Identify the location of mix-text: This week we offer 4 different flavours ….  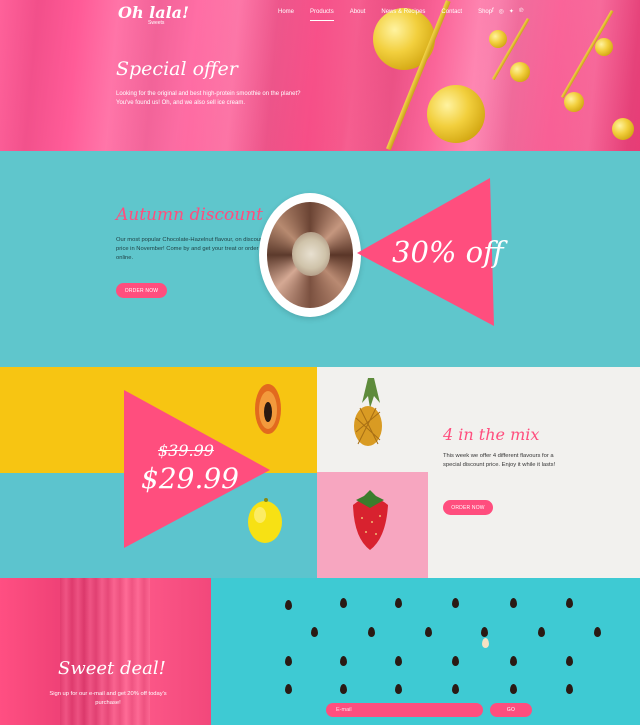
(499, 460).